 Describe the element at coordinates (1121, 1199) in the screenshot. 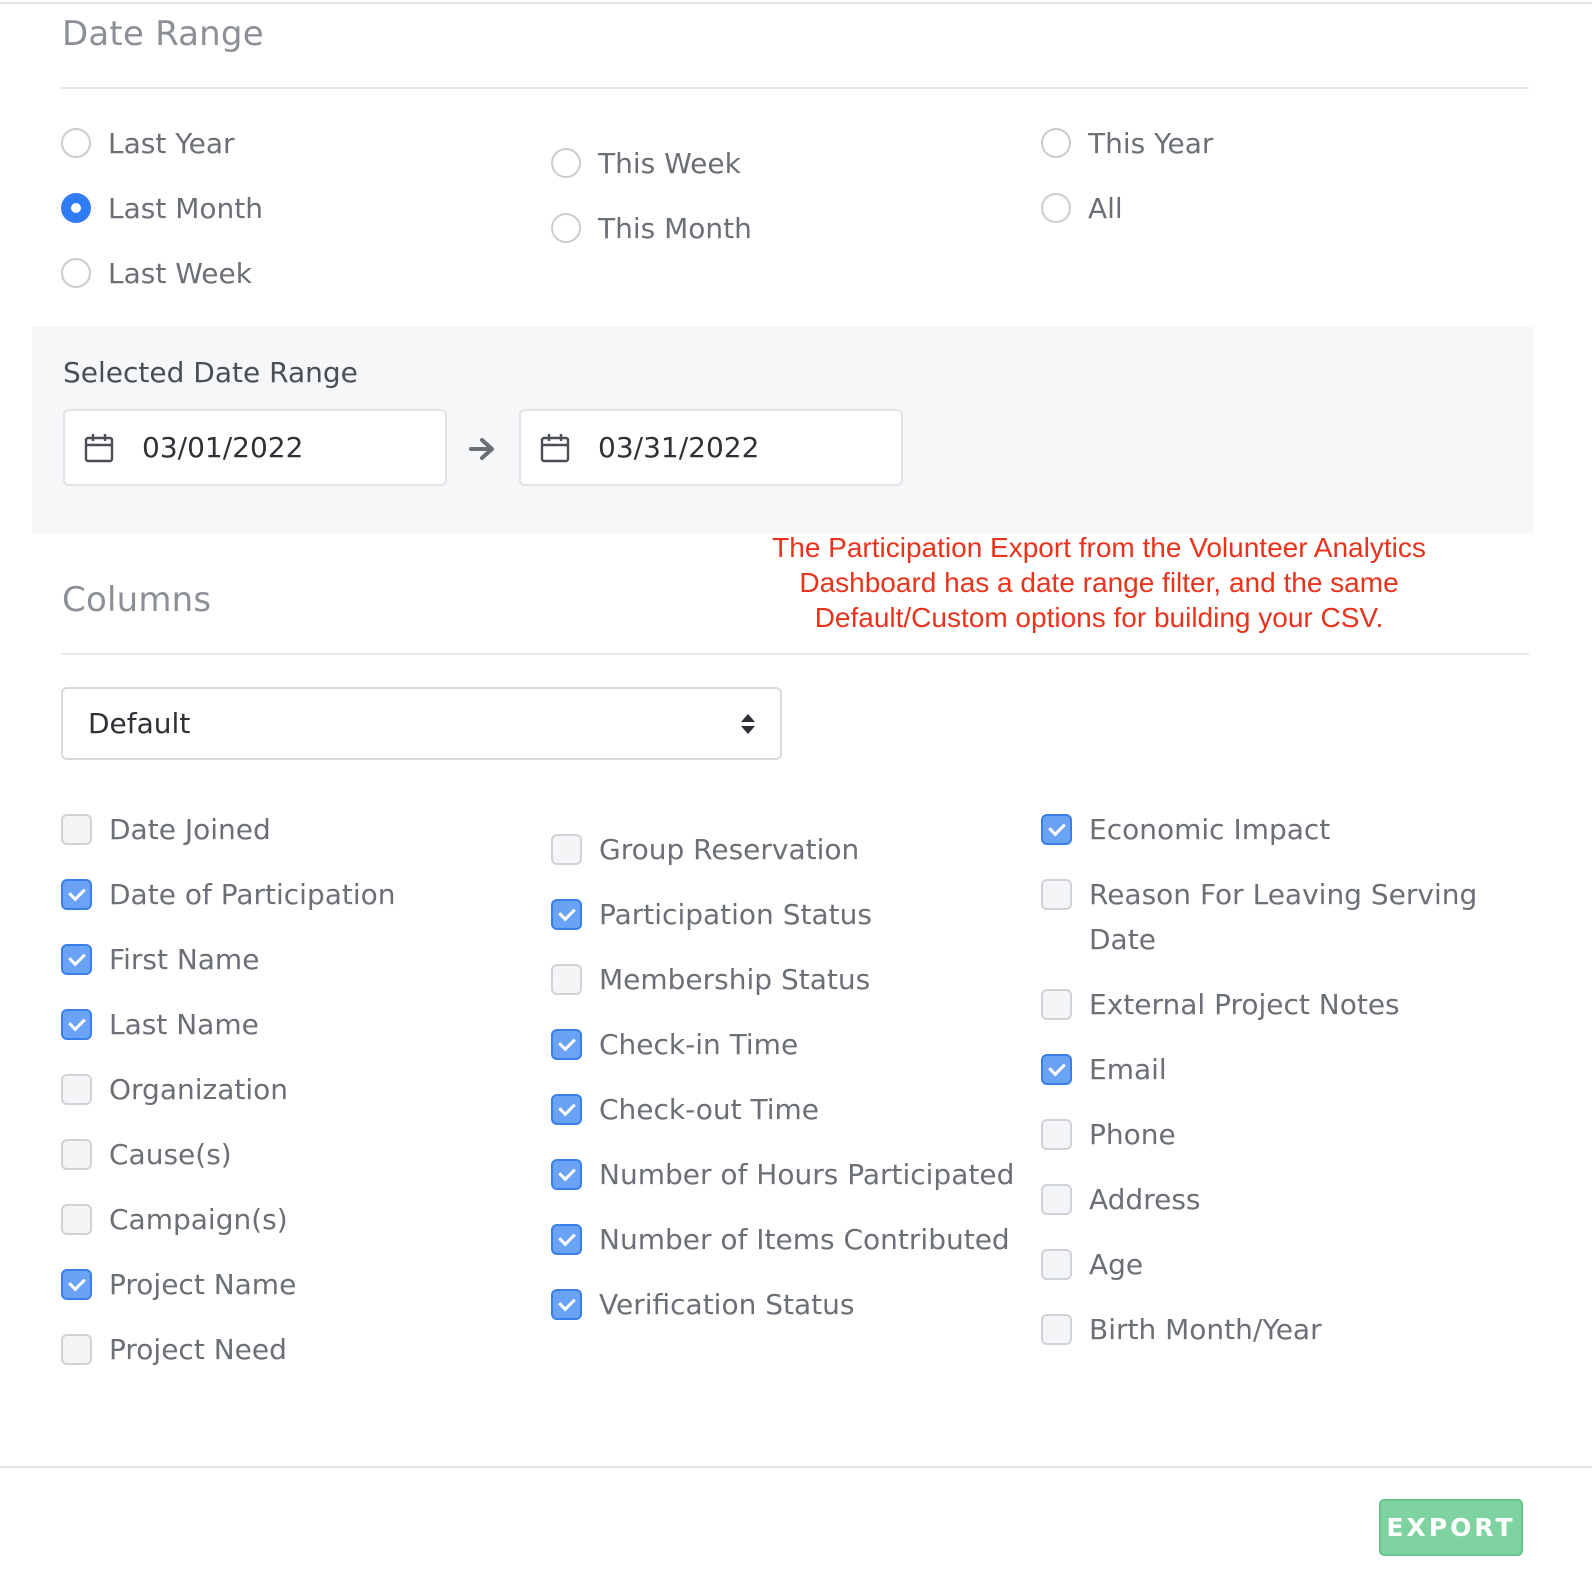

I see `checkbox-address: Address` at that location.